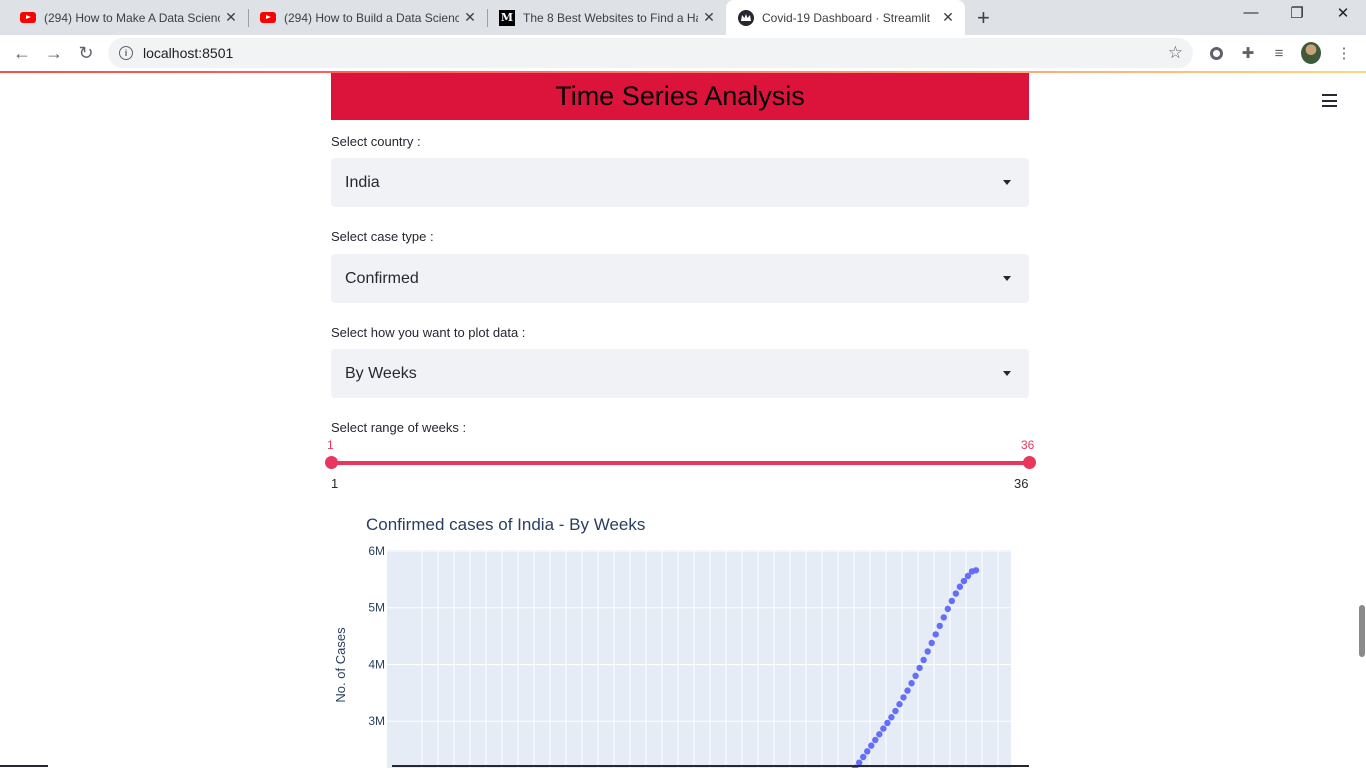 The width and height of the screenshot is (1366, 768). I want to click on taskbar-edge, so click(24, 766).